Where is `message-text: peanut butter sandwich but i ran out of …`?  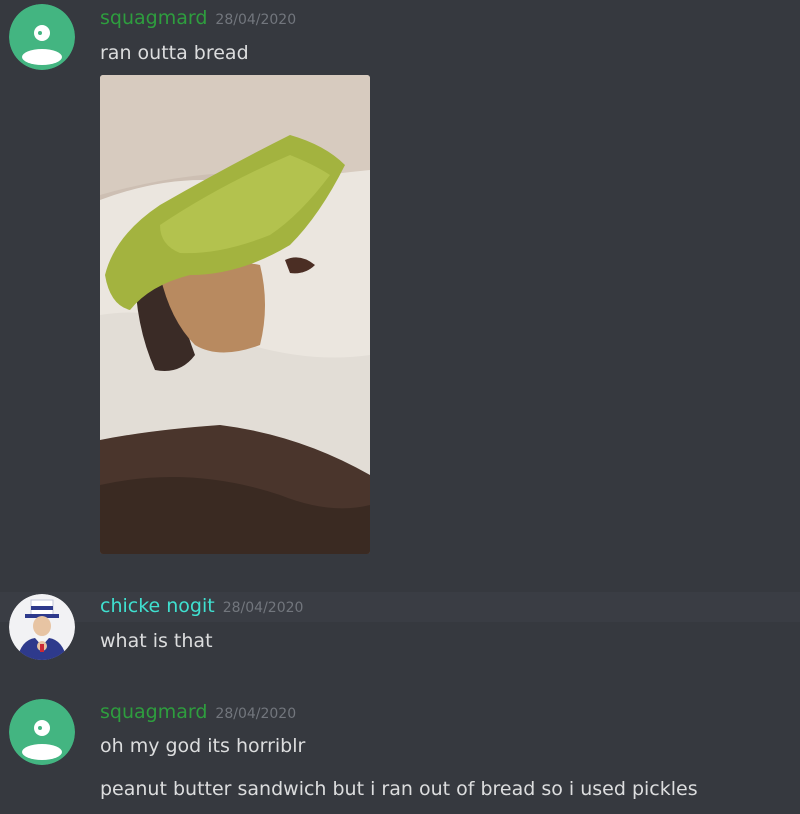
message-text: peanut butter sandwich but i ran out of … is located at coordinates (399, 789).